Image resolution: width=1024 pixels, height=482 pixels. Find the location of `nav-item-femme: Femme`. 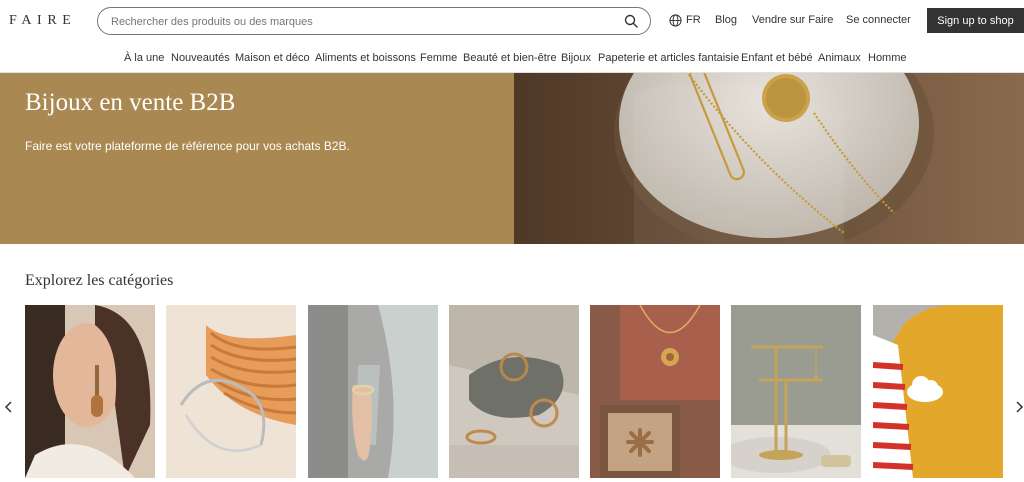

nav-item-femme: Femme is located at coordinates (438, 58).